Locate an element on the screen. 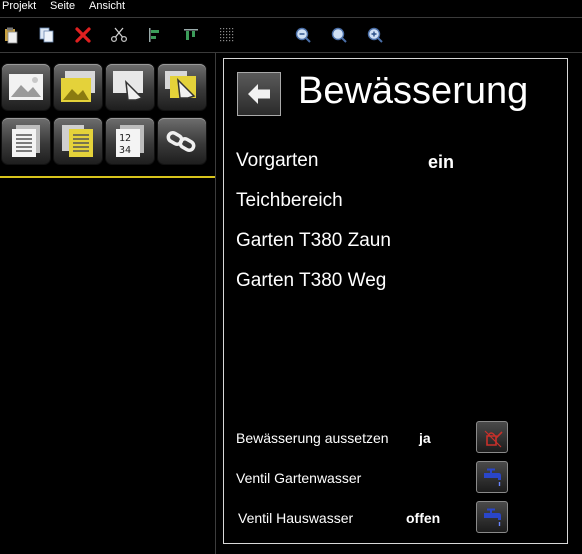 Image resolution: width=582 pixels, height=554 pixels. menu-ansicht: Ansicht is located at coordinates (107, 6).